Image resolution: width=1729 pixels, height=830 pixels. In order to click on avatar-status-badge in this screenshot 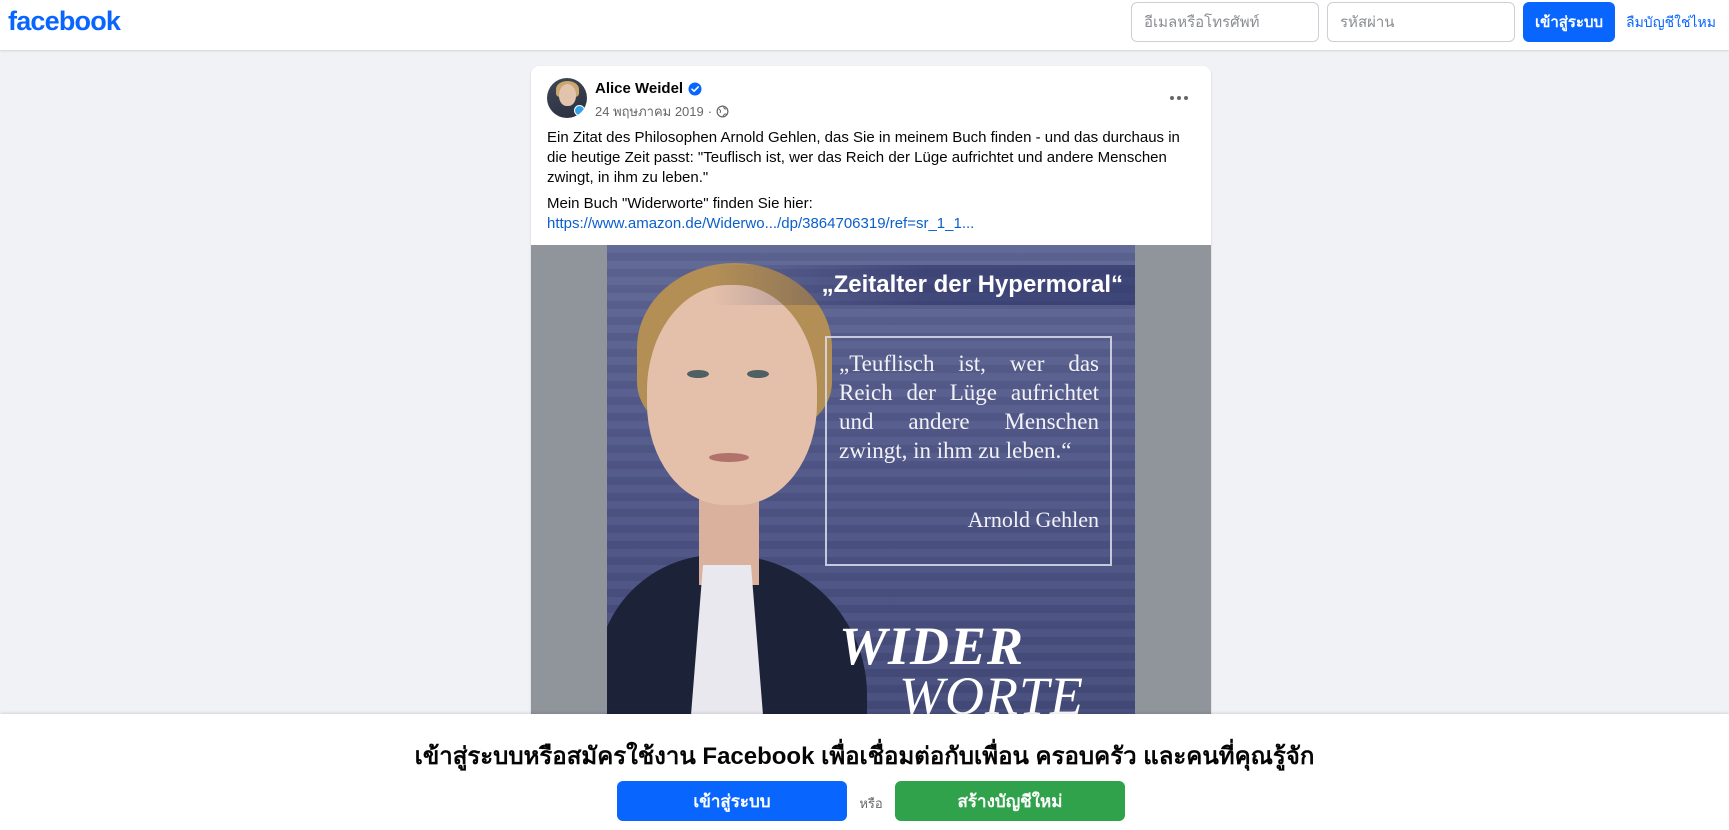, I will do `click(579, 110)`.